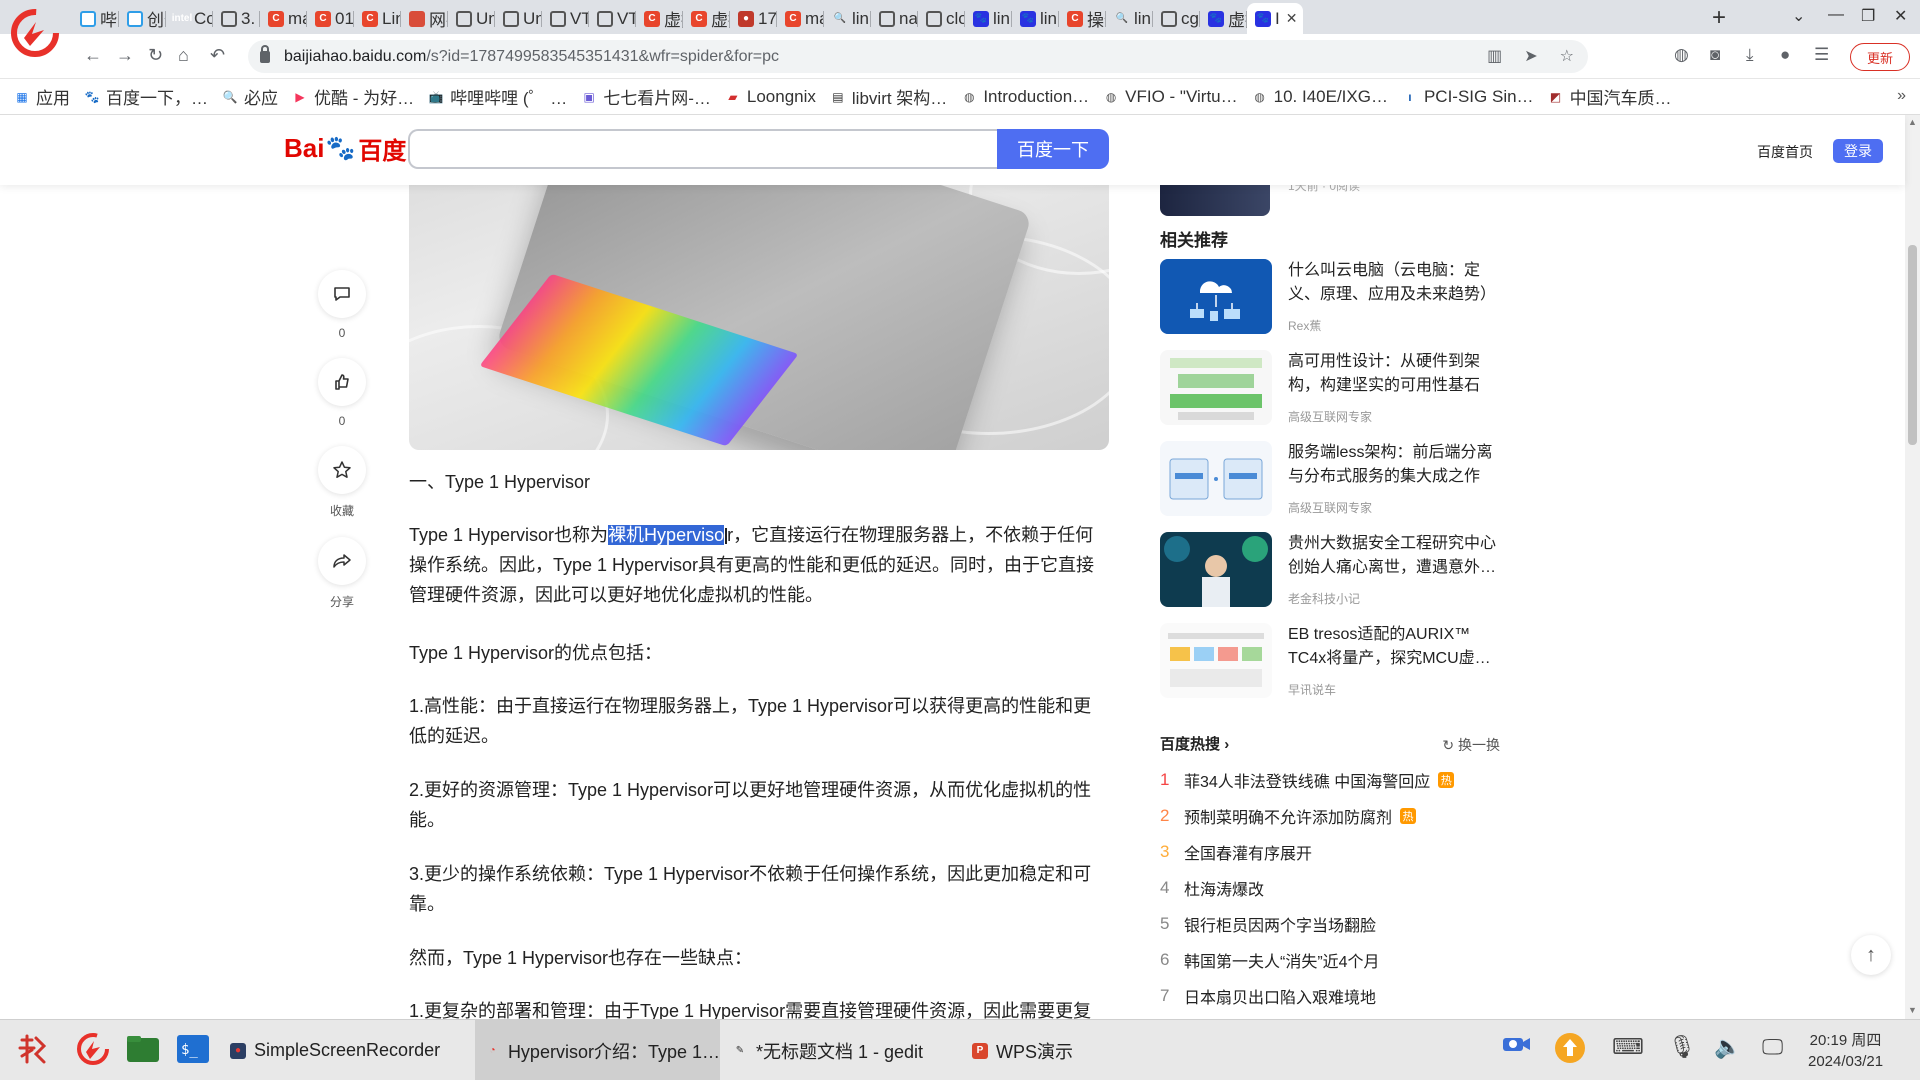 Image resolution: width=1920 pixels, height=1080 pixels. What do you see at coordinates (1395, 465) in the screenshot?
I see `related-item-title: 服务端less架构：前后端分离与分布式服务的集大成之作` at bounding box center [1395, 465].